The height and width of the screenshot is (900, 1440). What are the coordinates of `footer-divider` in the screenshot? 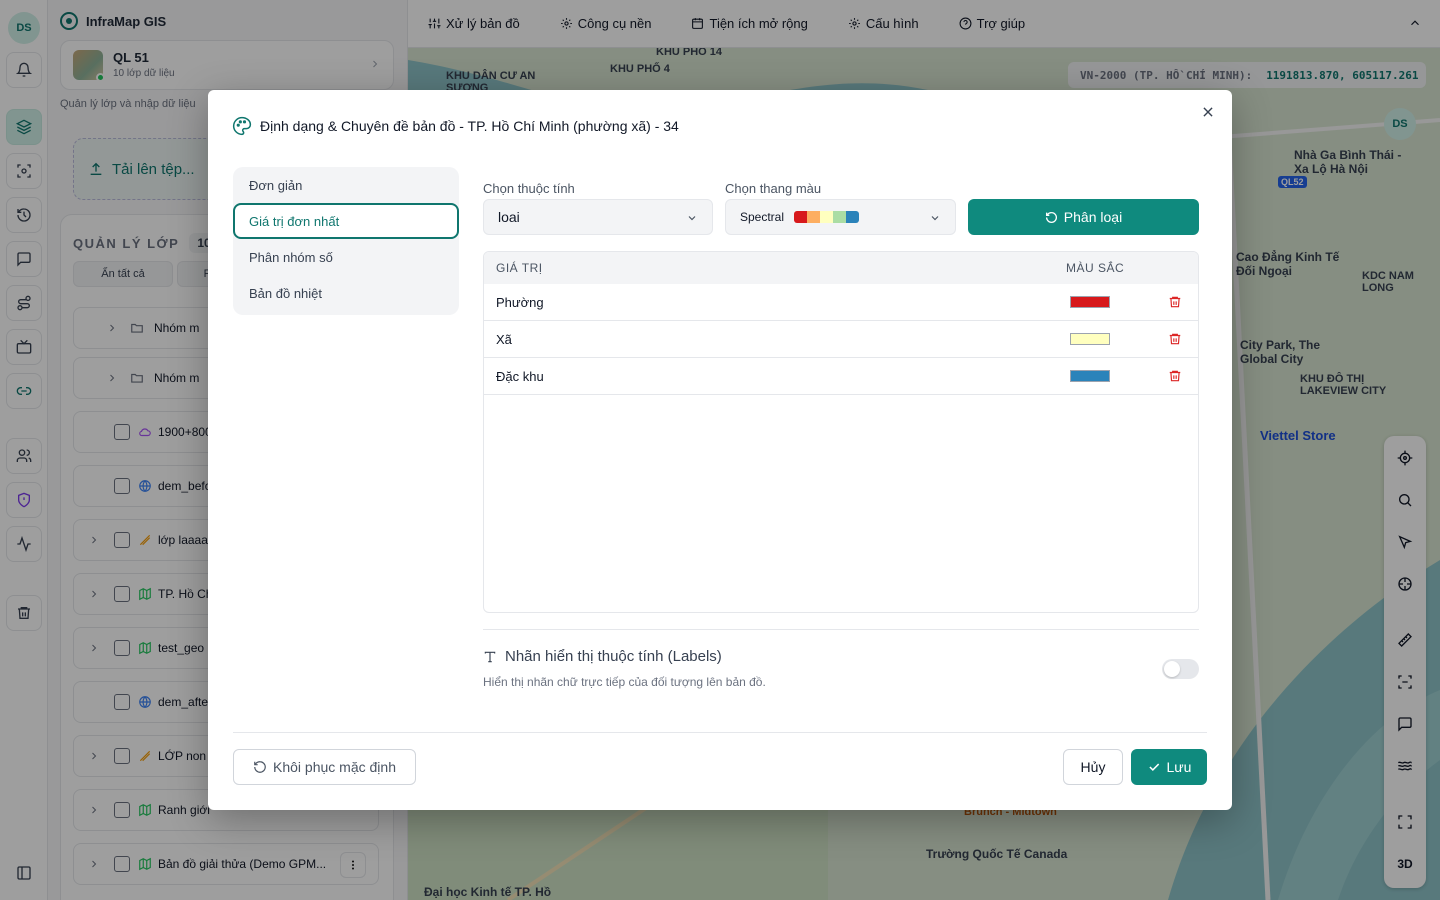 It's located at (720, 732).